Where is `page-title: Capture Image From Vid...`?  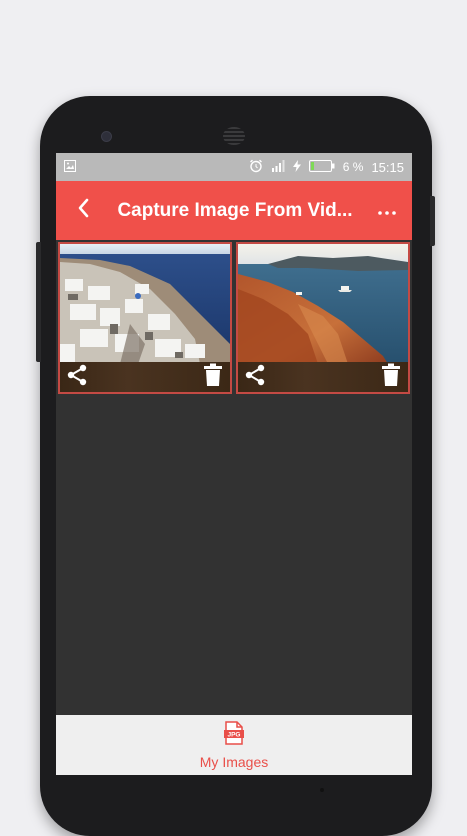 page-title: Capture Image From Vid... is located at coordinates (235, 210).